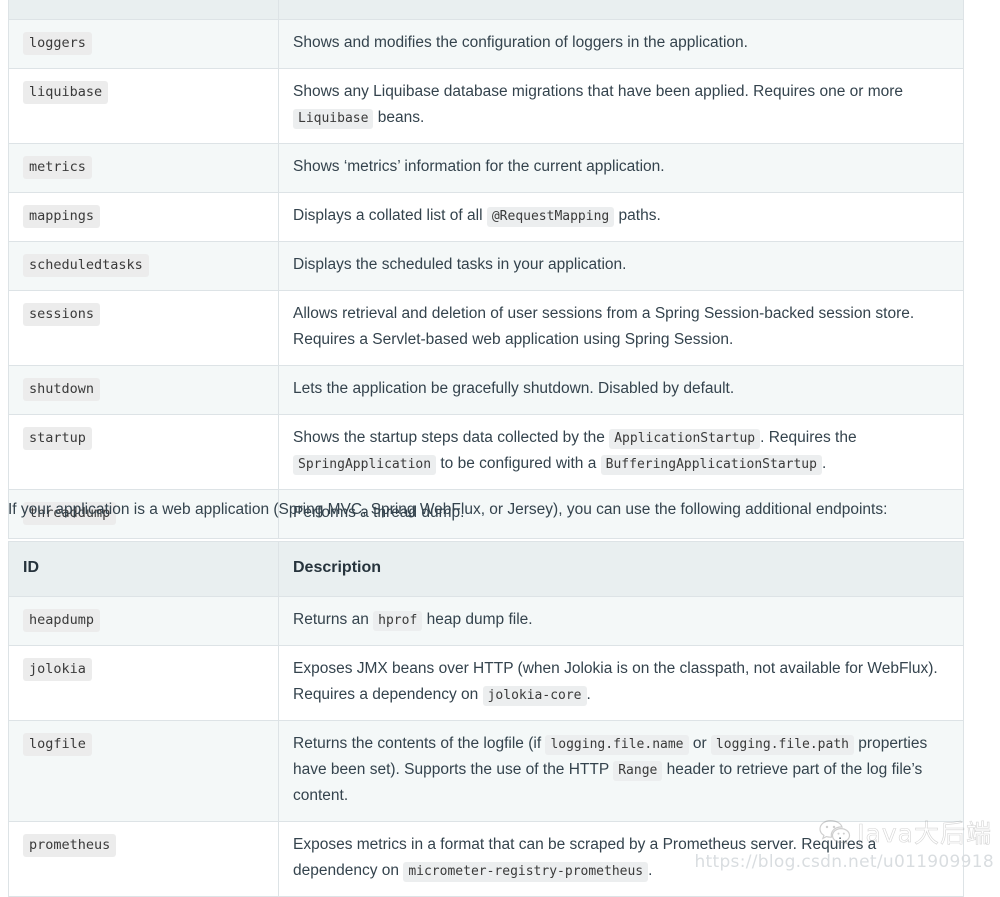 The width and height of the screenshot is (1000, 897). Describe the element at coordinates (398, 620) in the screenshot. I see `inline-code: hprof` at that location.